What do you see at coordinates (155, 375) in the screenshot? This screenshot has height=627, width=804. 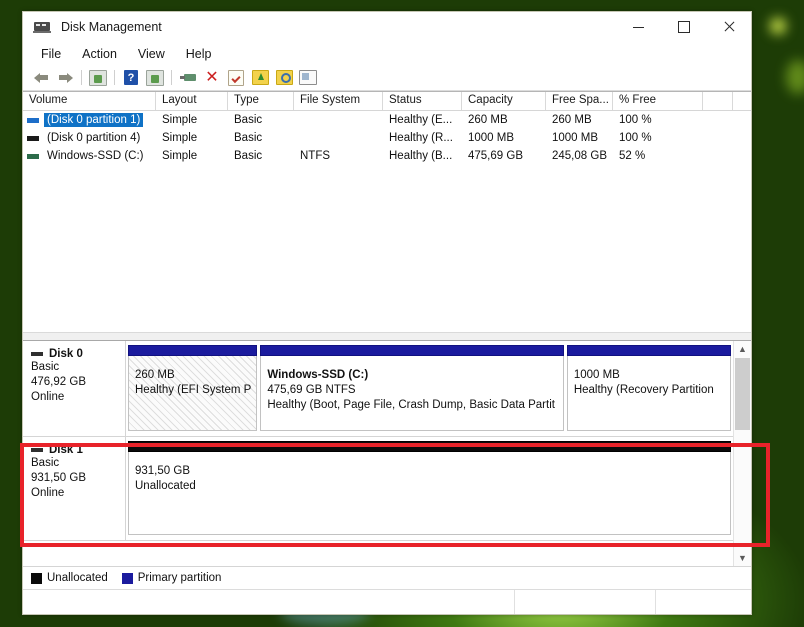 I see `partition-size: 260 MB` at bounding box center [155, 375].